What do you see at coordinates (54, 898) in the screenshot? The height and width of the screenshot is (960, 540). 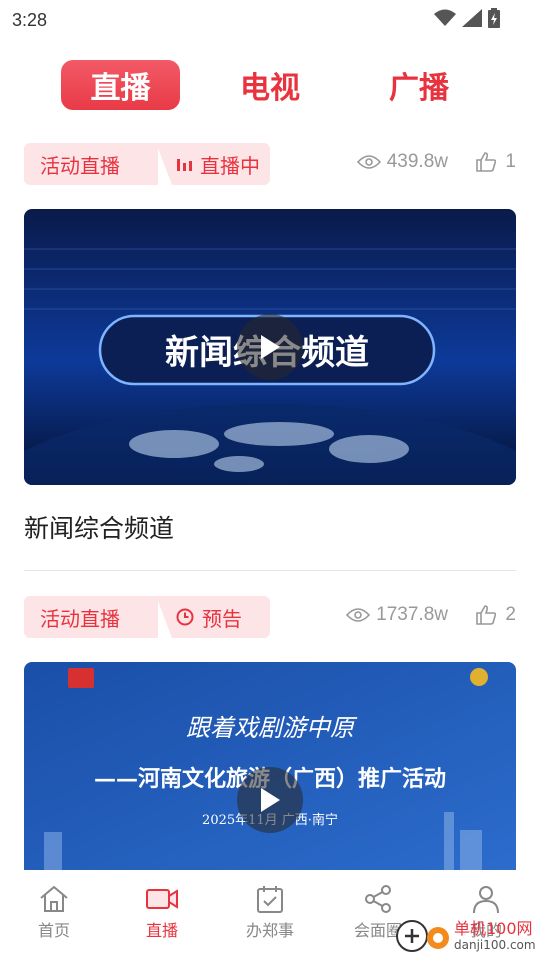 I see `home-icon` at bounding box center [54, 898].